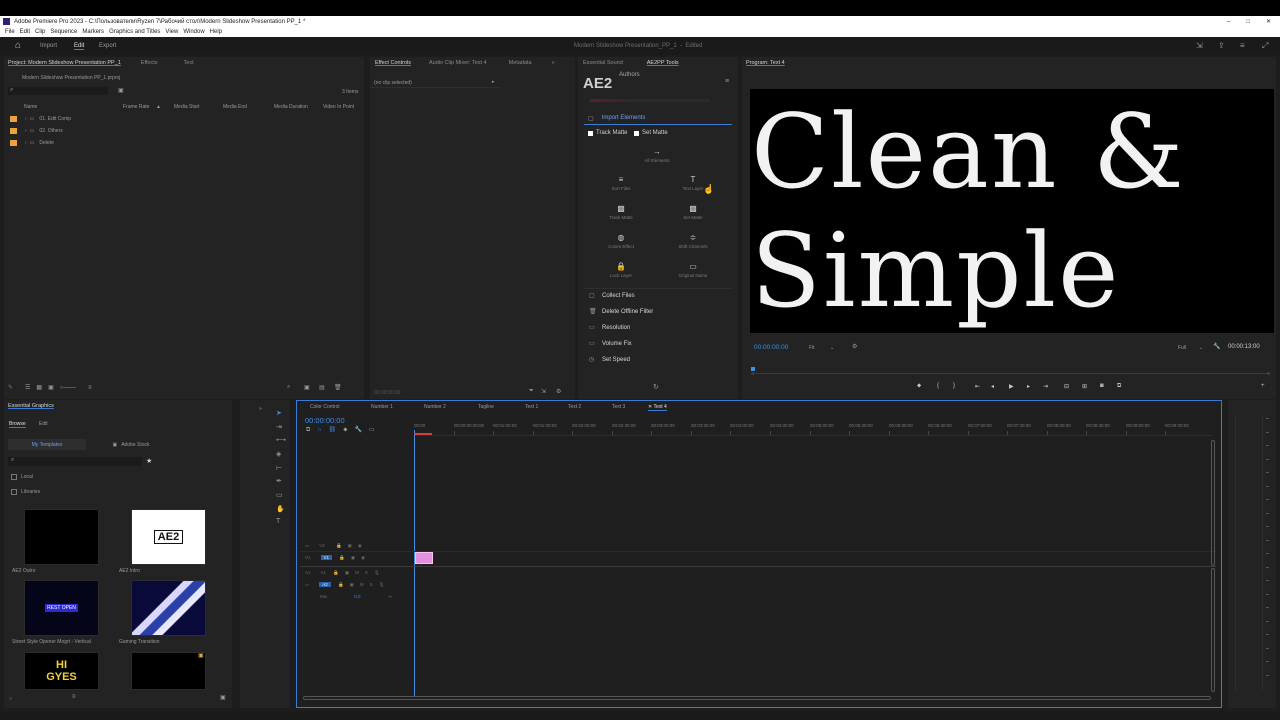 This screenshot has width=1280, height=720. Describe the element at coordinates (377, 572) in the screenshot. I see `mic-icon: 🎙` at that location.